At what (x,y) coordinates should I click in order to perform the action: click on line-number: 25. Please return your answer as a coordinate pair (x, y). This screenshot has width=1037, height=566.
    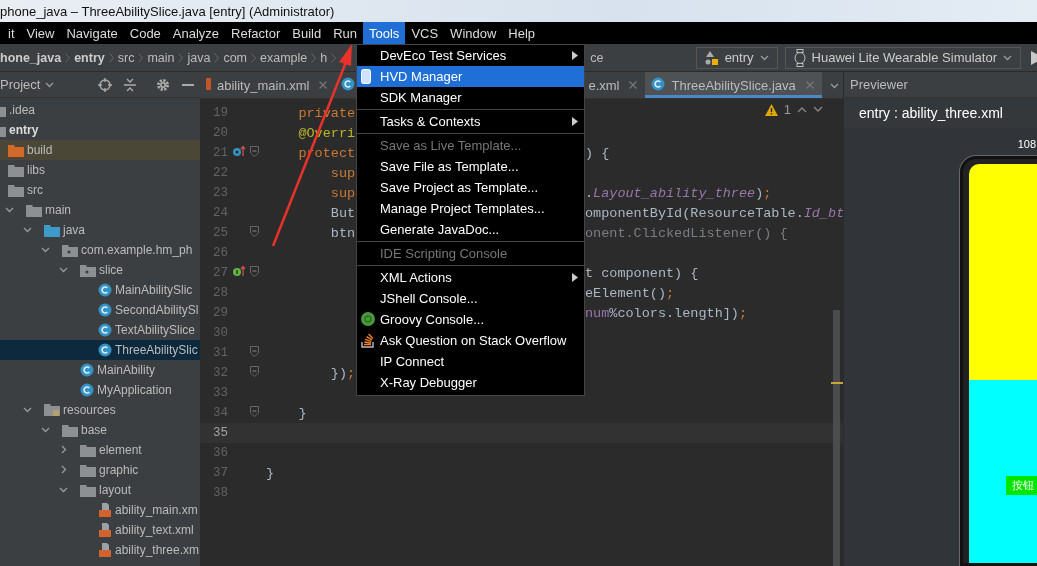
    Looking at the image, I should click on (220, 233).